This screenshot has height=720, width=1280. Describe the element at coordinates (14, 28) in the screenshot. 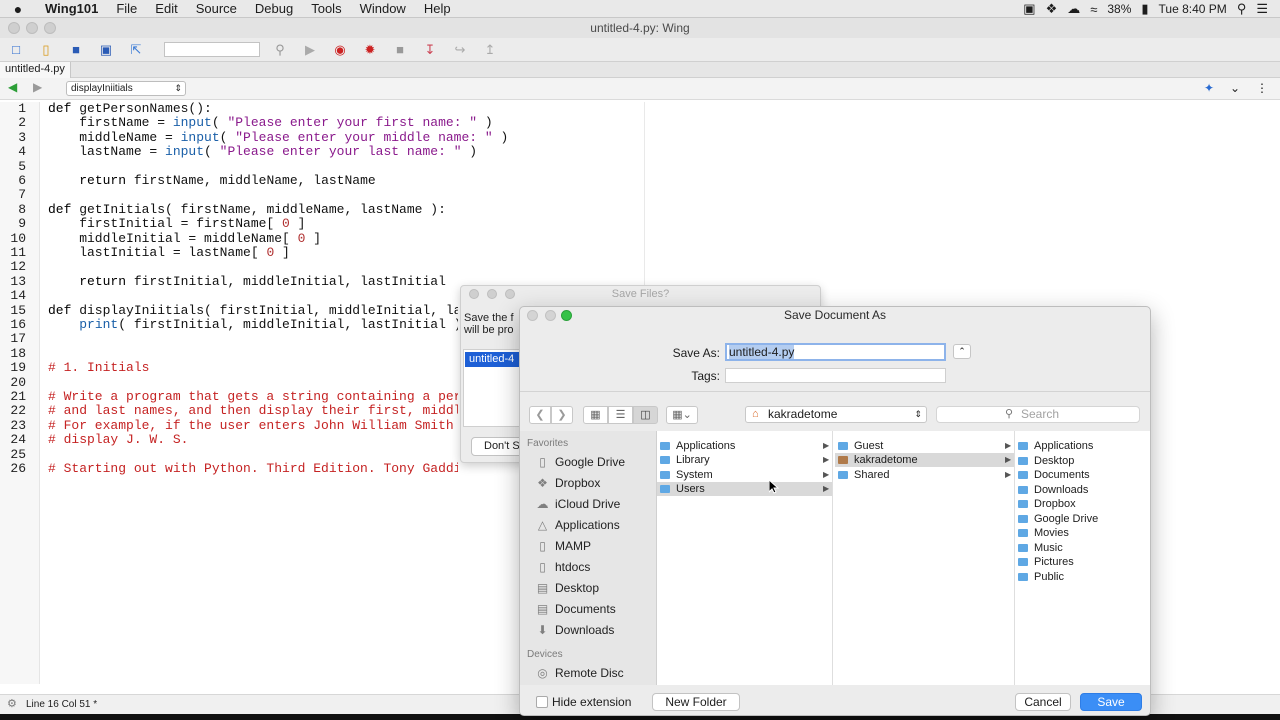

I see `window-close-button` at that location.